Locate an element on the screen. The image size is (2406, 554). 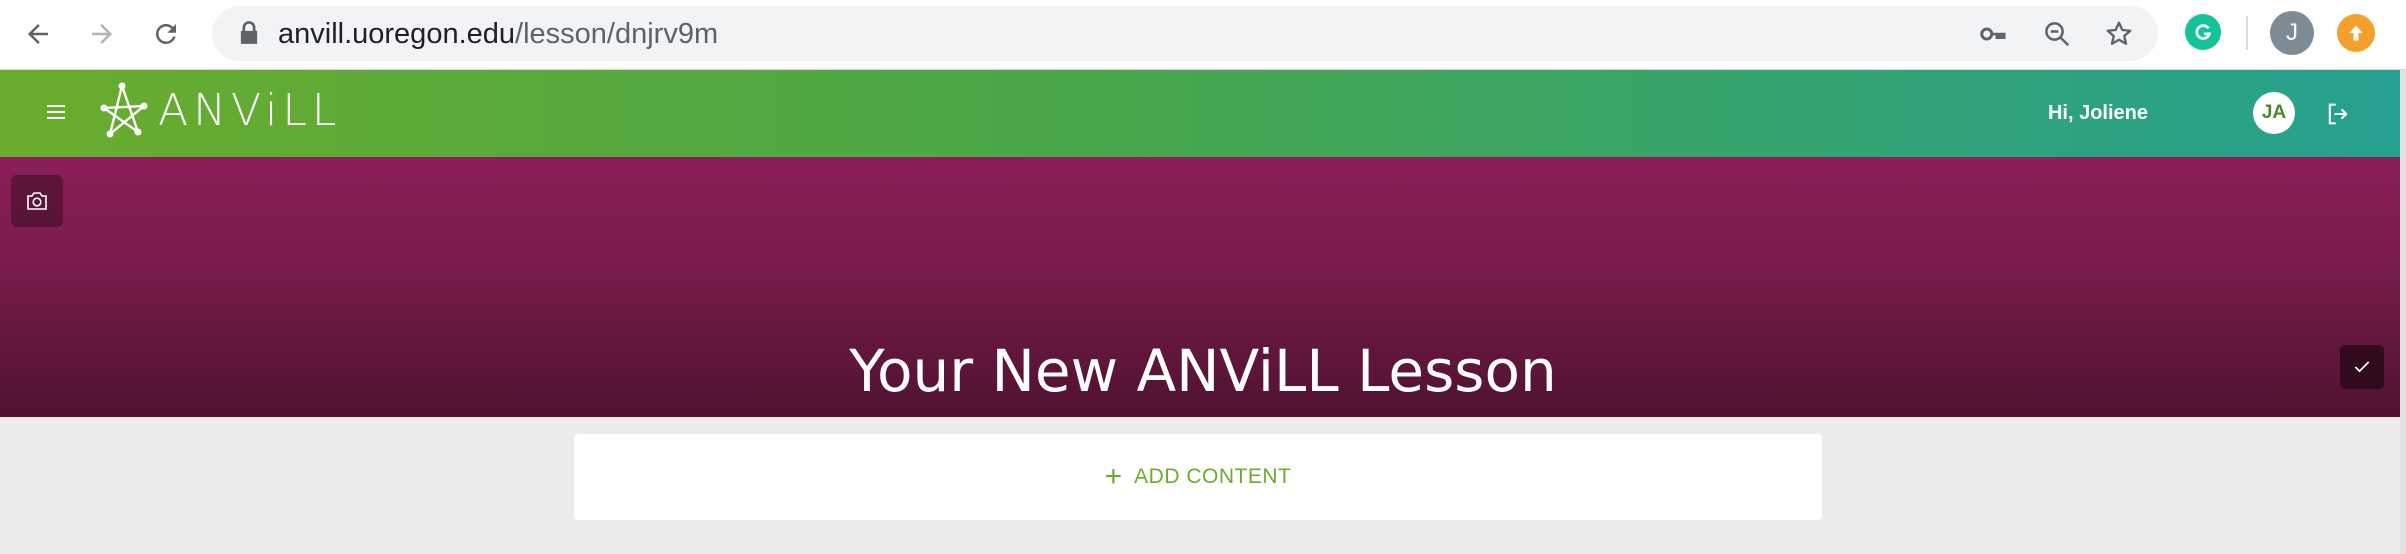
key-icon is located at coordinates (1993, 34).